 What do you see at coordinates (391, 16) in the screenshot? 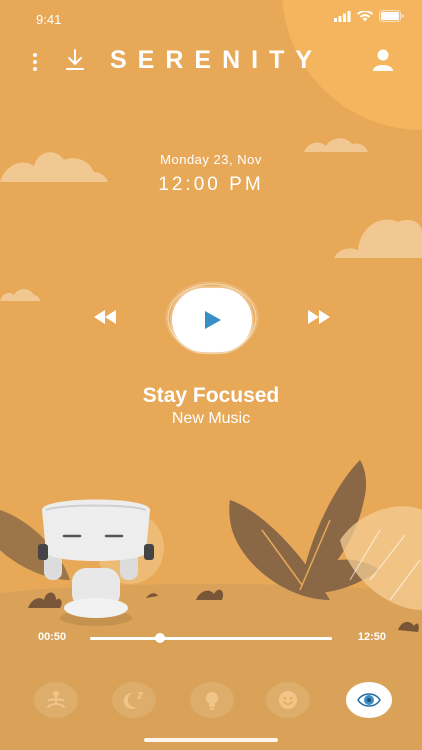
I see `battery-icon` at bounding box center [391, 16].